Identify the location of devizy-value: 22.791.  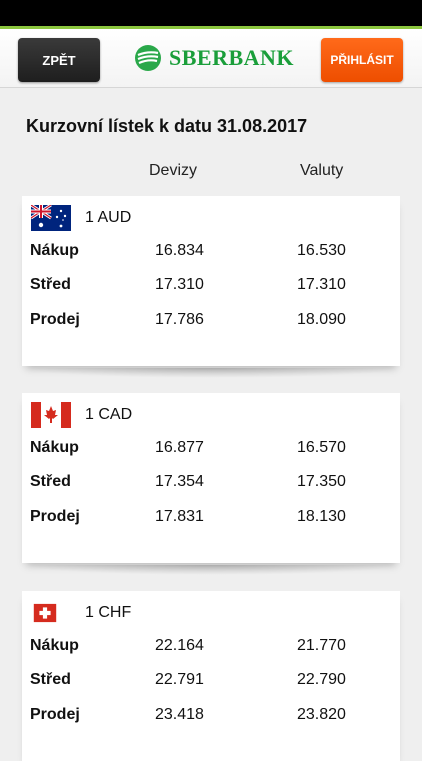
(179, 679).